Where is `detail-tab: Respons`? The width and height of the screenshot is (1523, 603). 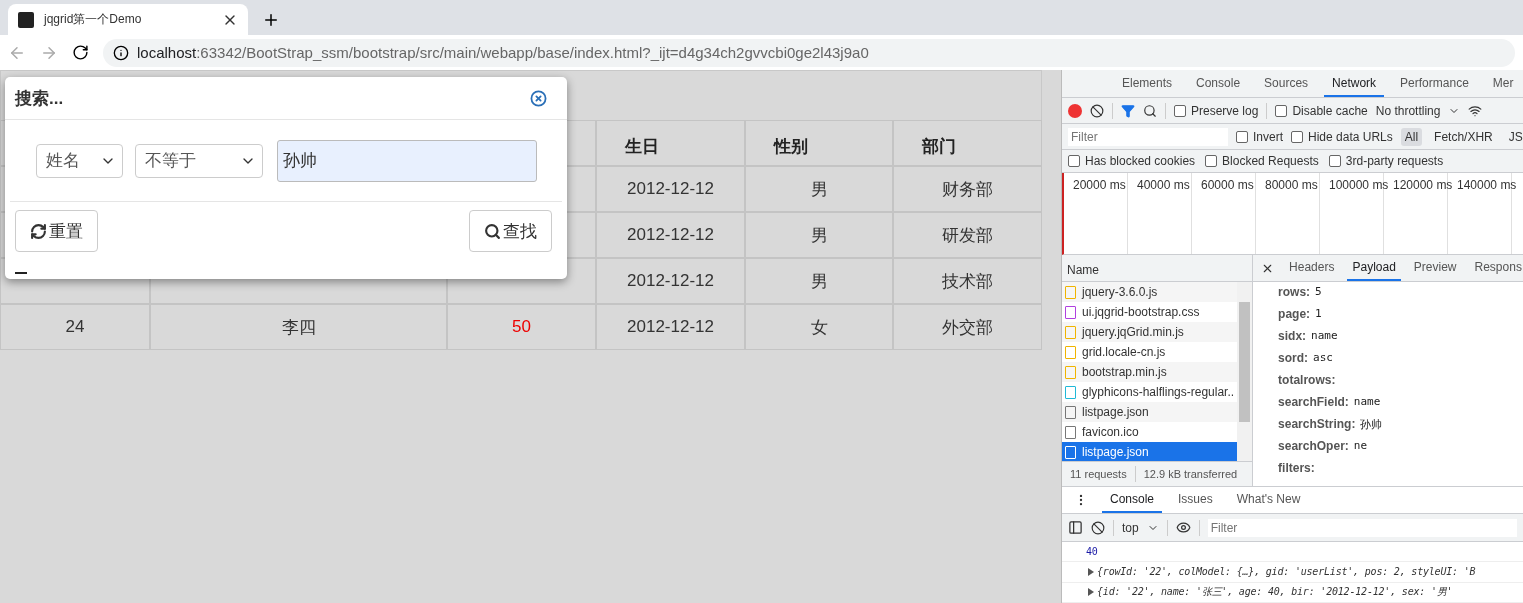 detail-tab: Respons is located at coordinates (1496, 268).